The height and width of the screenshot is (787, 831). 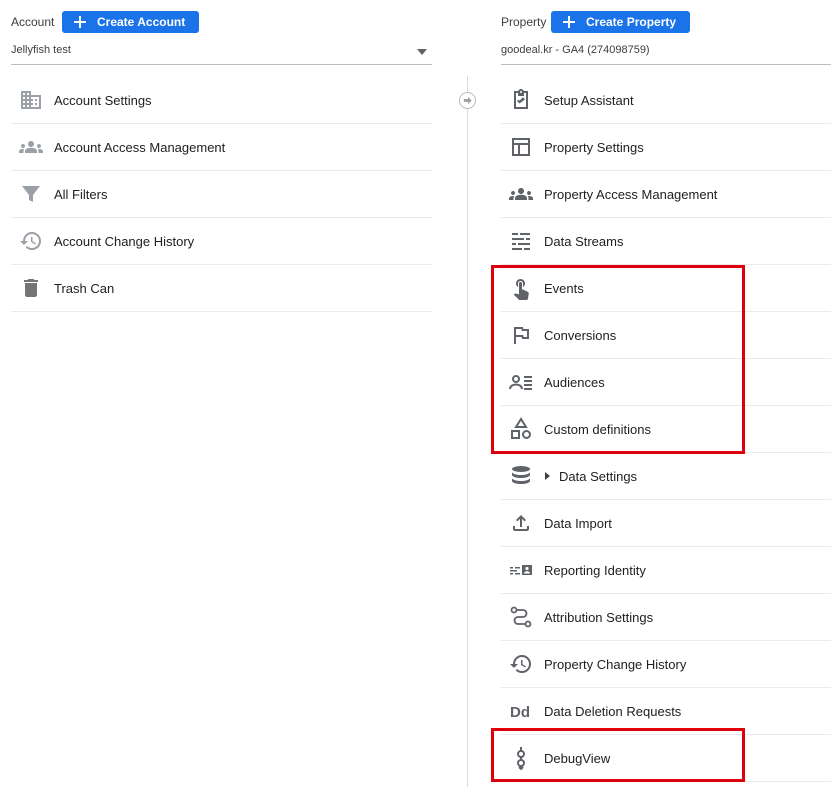 I want to click on create-property-label: Create Property, so click(x=631, y=22).